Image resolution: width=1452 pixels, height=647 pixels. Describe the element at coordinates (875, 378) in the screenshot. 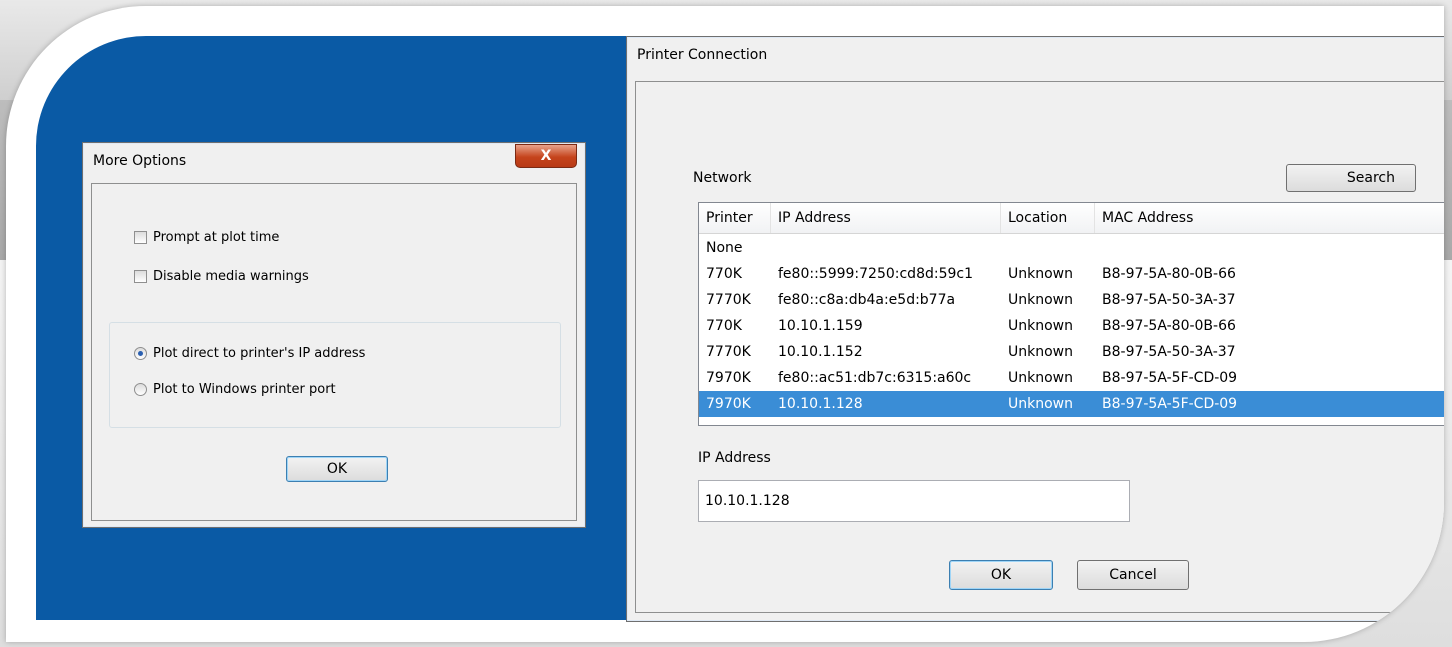

I see `cell-ip-address: fe80::ac51:db7c:6315:a60c` at that location.